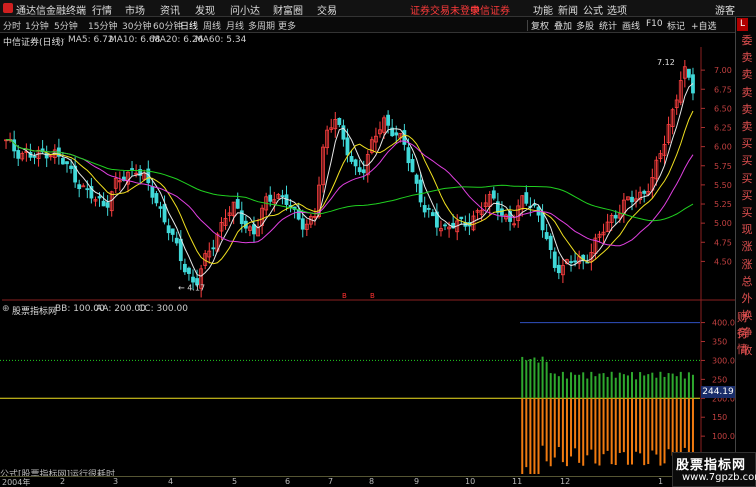 The image size is (756, 487). Describe the element at coordinates (719, 477) in the screenshot. I see `watermark-url: www.7gpzb.com` at that location.